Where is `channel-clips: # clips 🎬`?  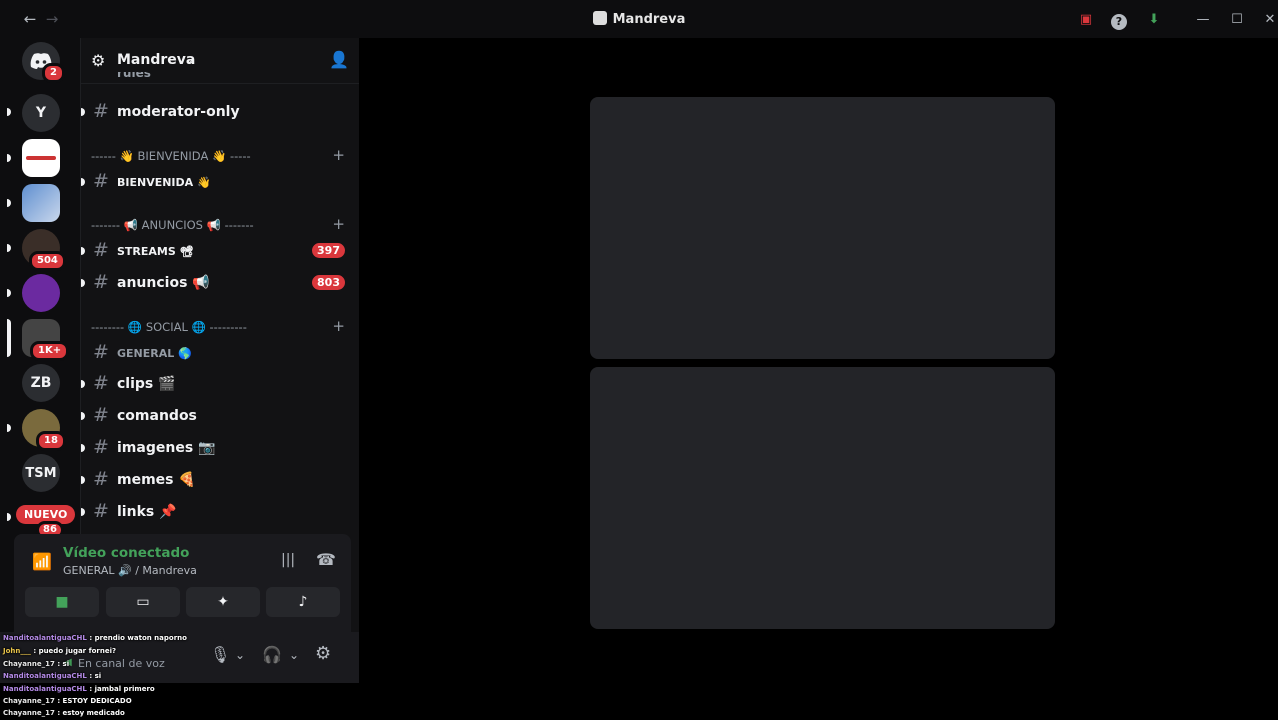
channel-clips: # clips 🎬 is located at coordinates (217, 384).